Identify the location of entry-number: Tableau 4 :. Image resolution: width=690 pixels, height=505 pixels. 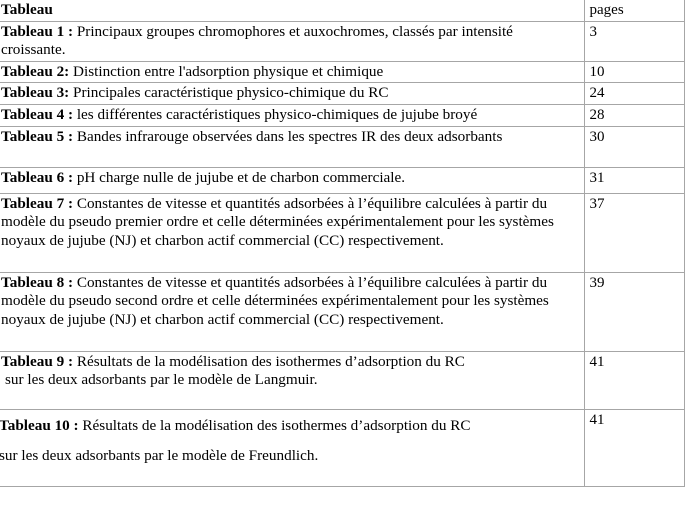
(37, 114).